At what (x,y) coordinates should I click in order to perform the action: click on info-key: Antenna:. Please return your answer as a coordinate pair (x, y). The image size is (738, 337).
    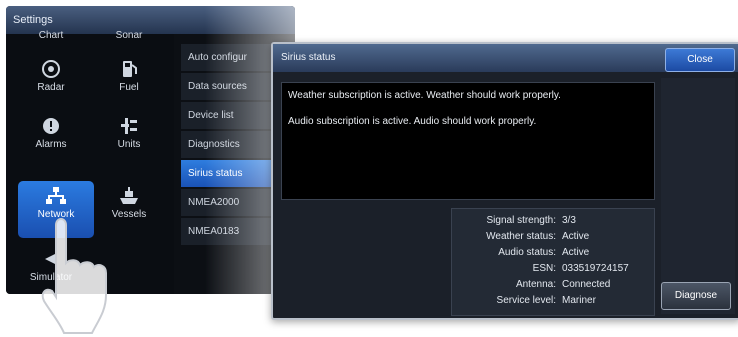
    Looking at the image, I should click on (535, 284).